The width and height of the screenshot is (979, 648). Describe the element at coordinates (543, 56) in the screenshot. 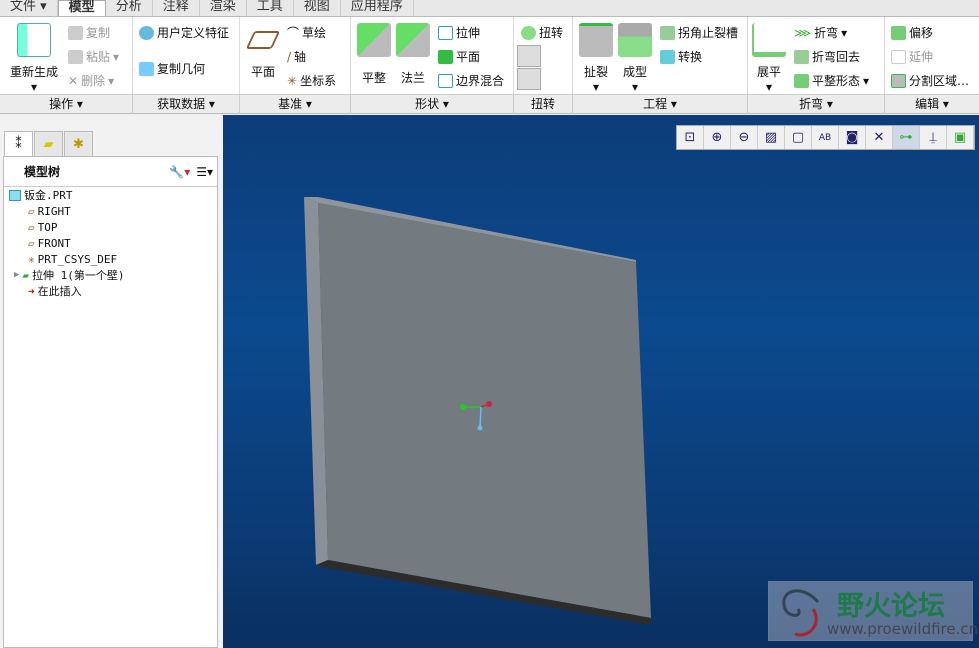

I see `group-twist: 扭转` at that location.